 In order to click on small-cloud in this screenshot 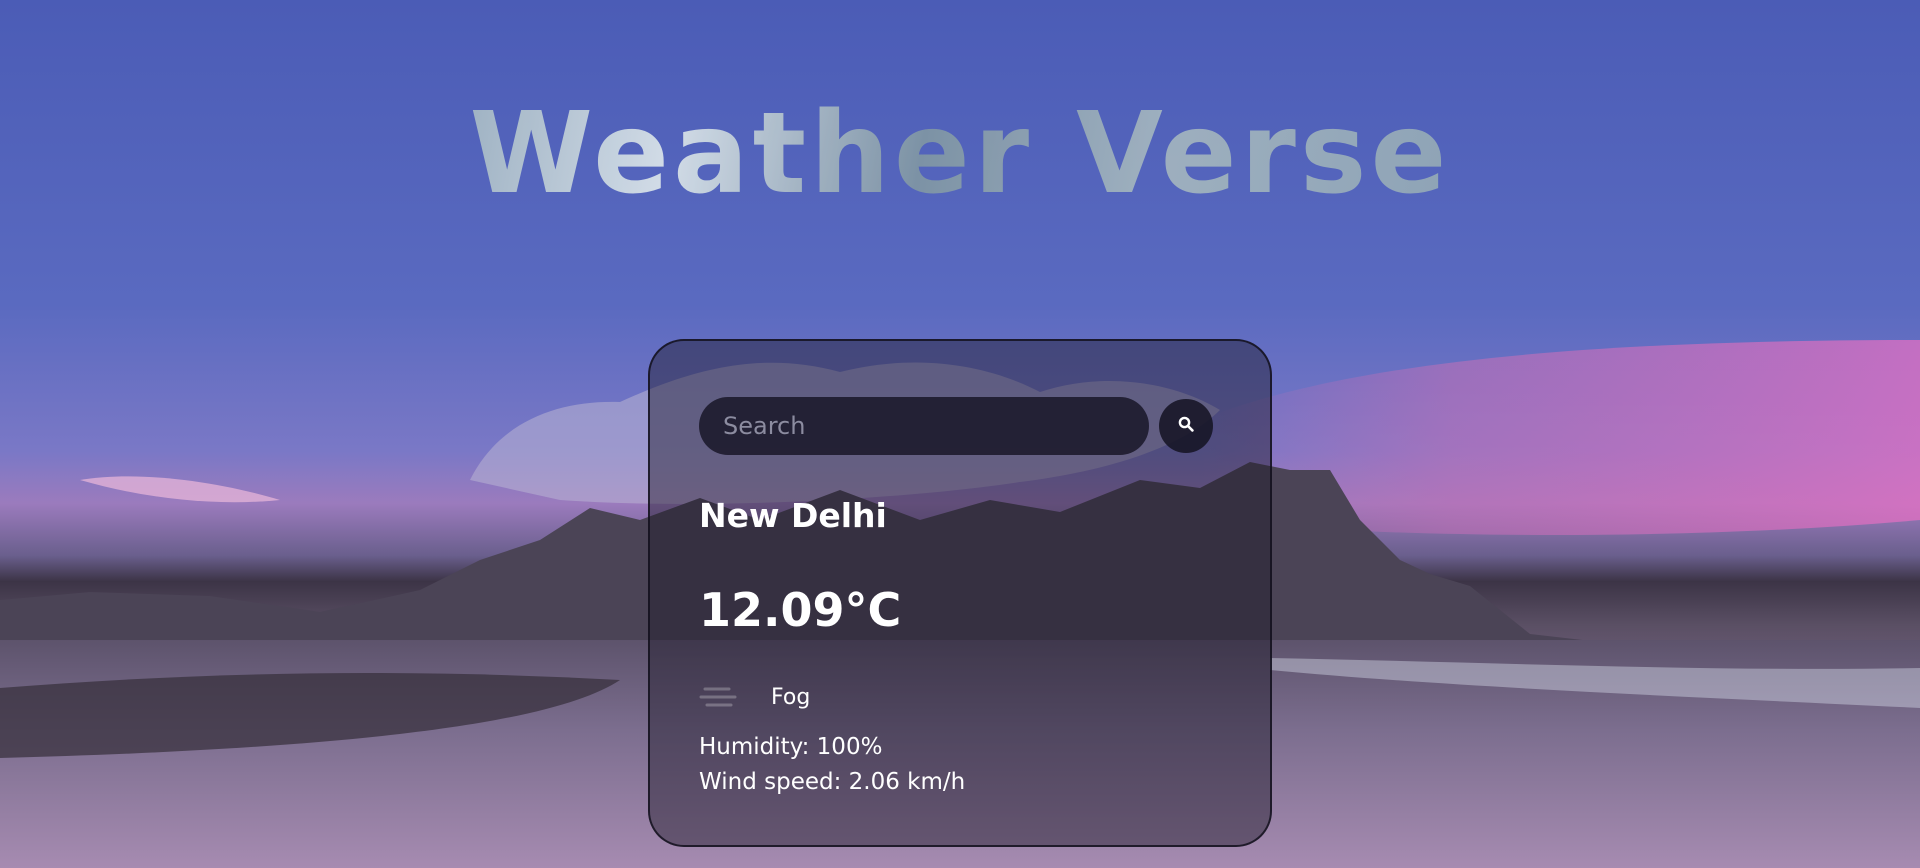, I will do `click(180, 489)`.